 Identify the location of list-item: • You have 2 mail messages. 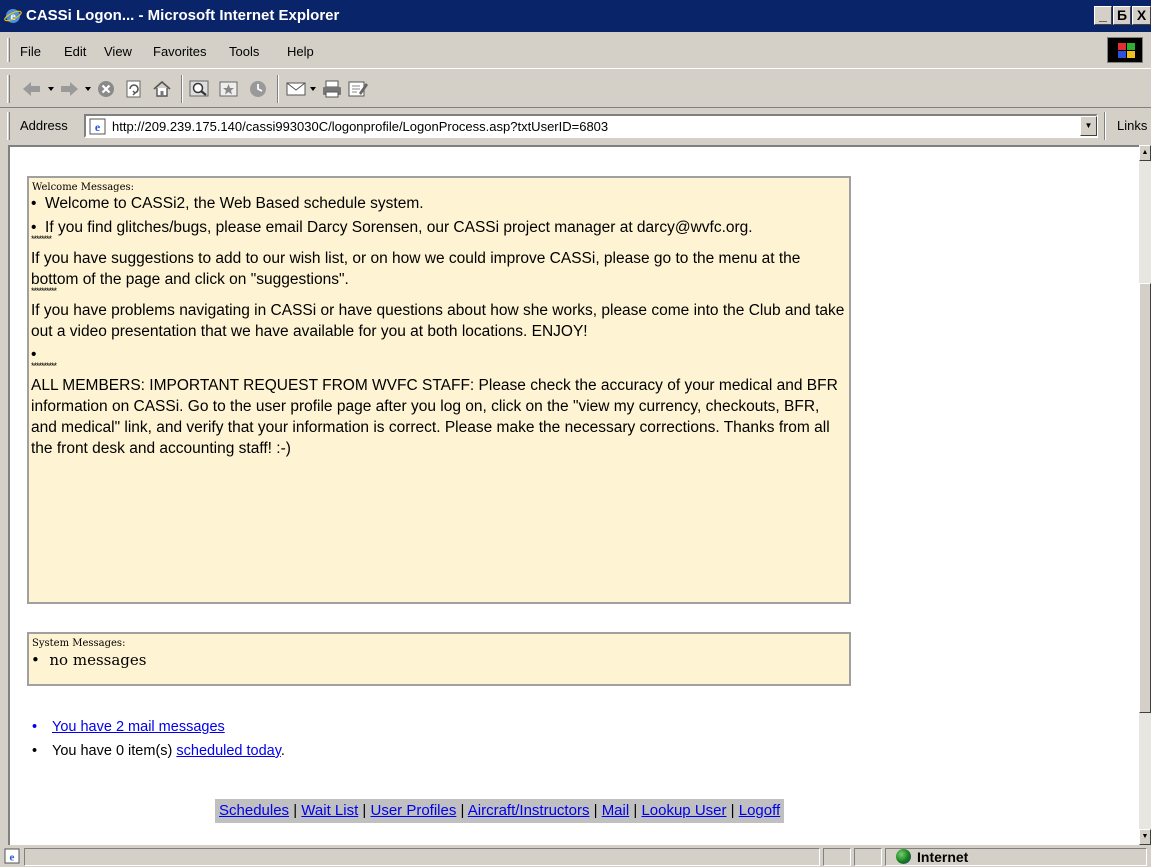
(158, 727).